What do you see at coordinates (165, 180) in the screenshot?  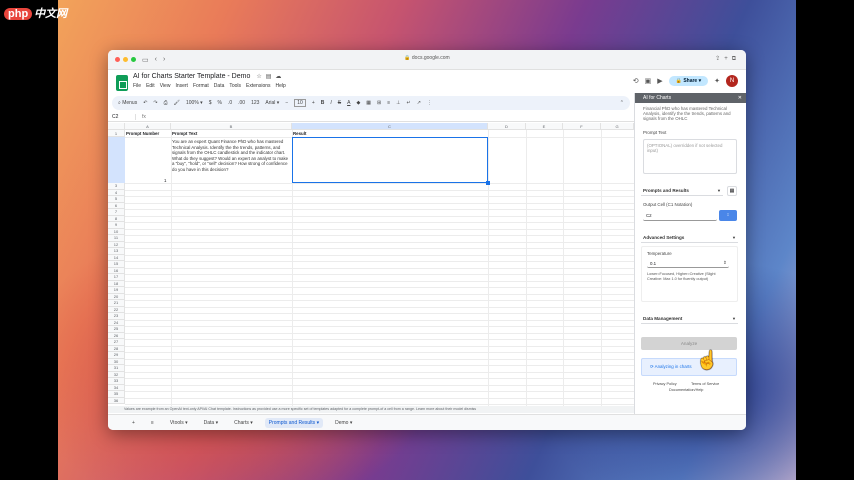 I see `cell-a2-prompt-number: 1` at bounding box center [165, 180].